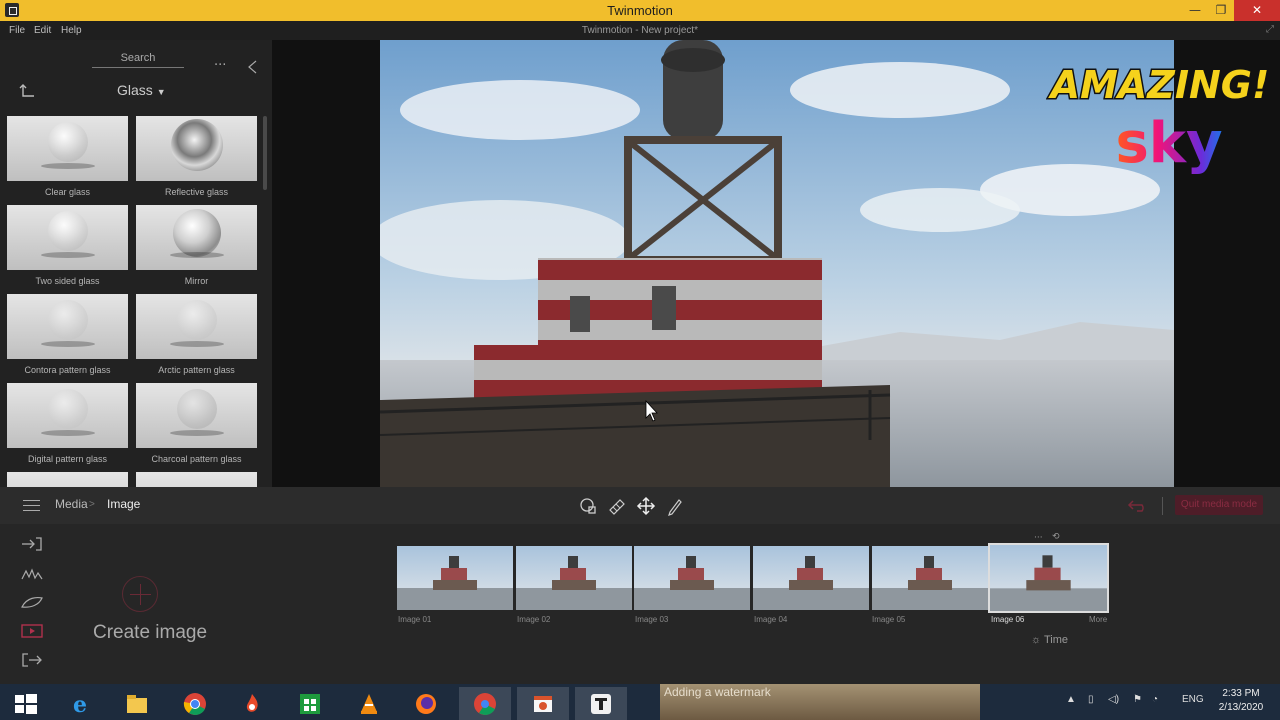  I want to click on material-label: Charcoal pattern glass, so click(196, 459).